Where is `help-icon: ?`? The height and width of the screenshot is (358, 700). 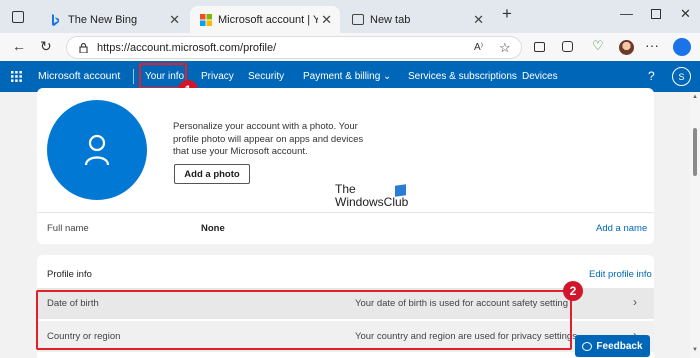 help-icon: ? is located at coordinates (651, 76).